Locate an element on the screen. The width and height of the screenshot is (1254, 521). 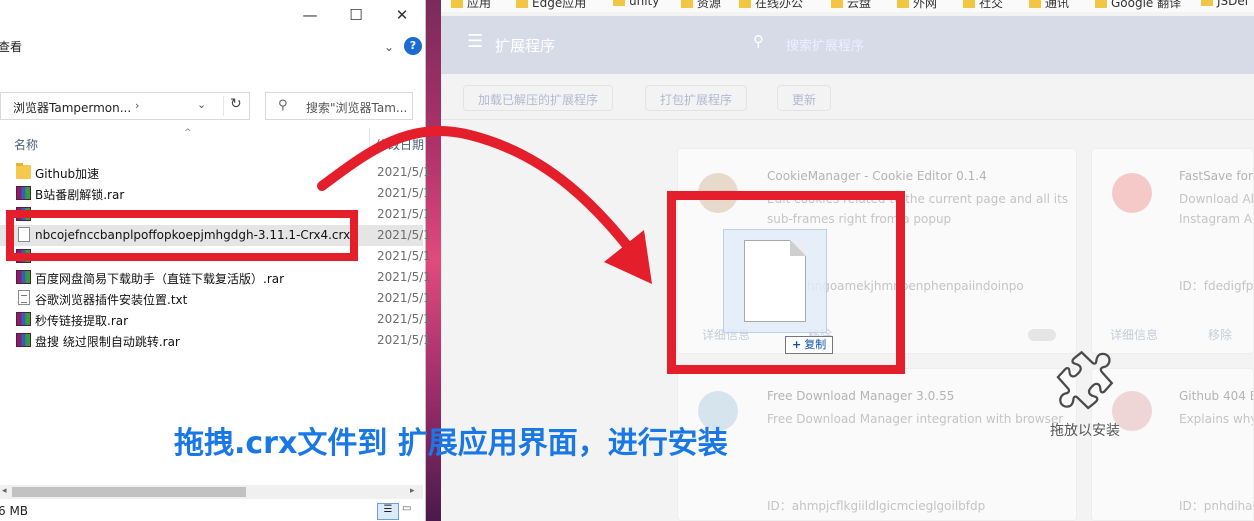
bookmark-item: Google 翻译 is located at coordinates (1138, 5).